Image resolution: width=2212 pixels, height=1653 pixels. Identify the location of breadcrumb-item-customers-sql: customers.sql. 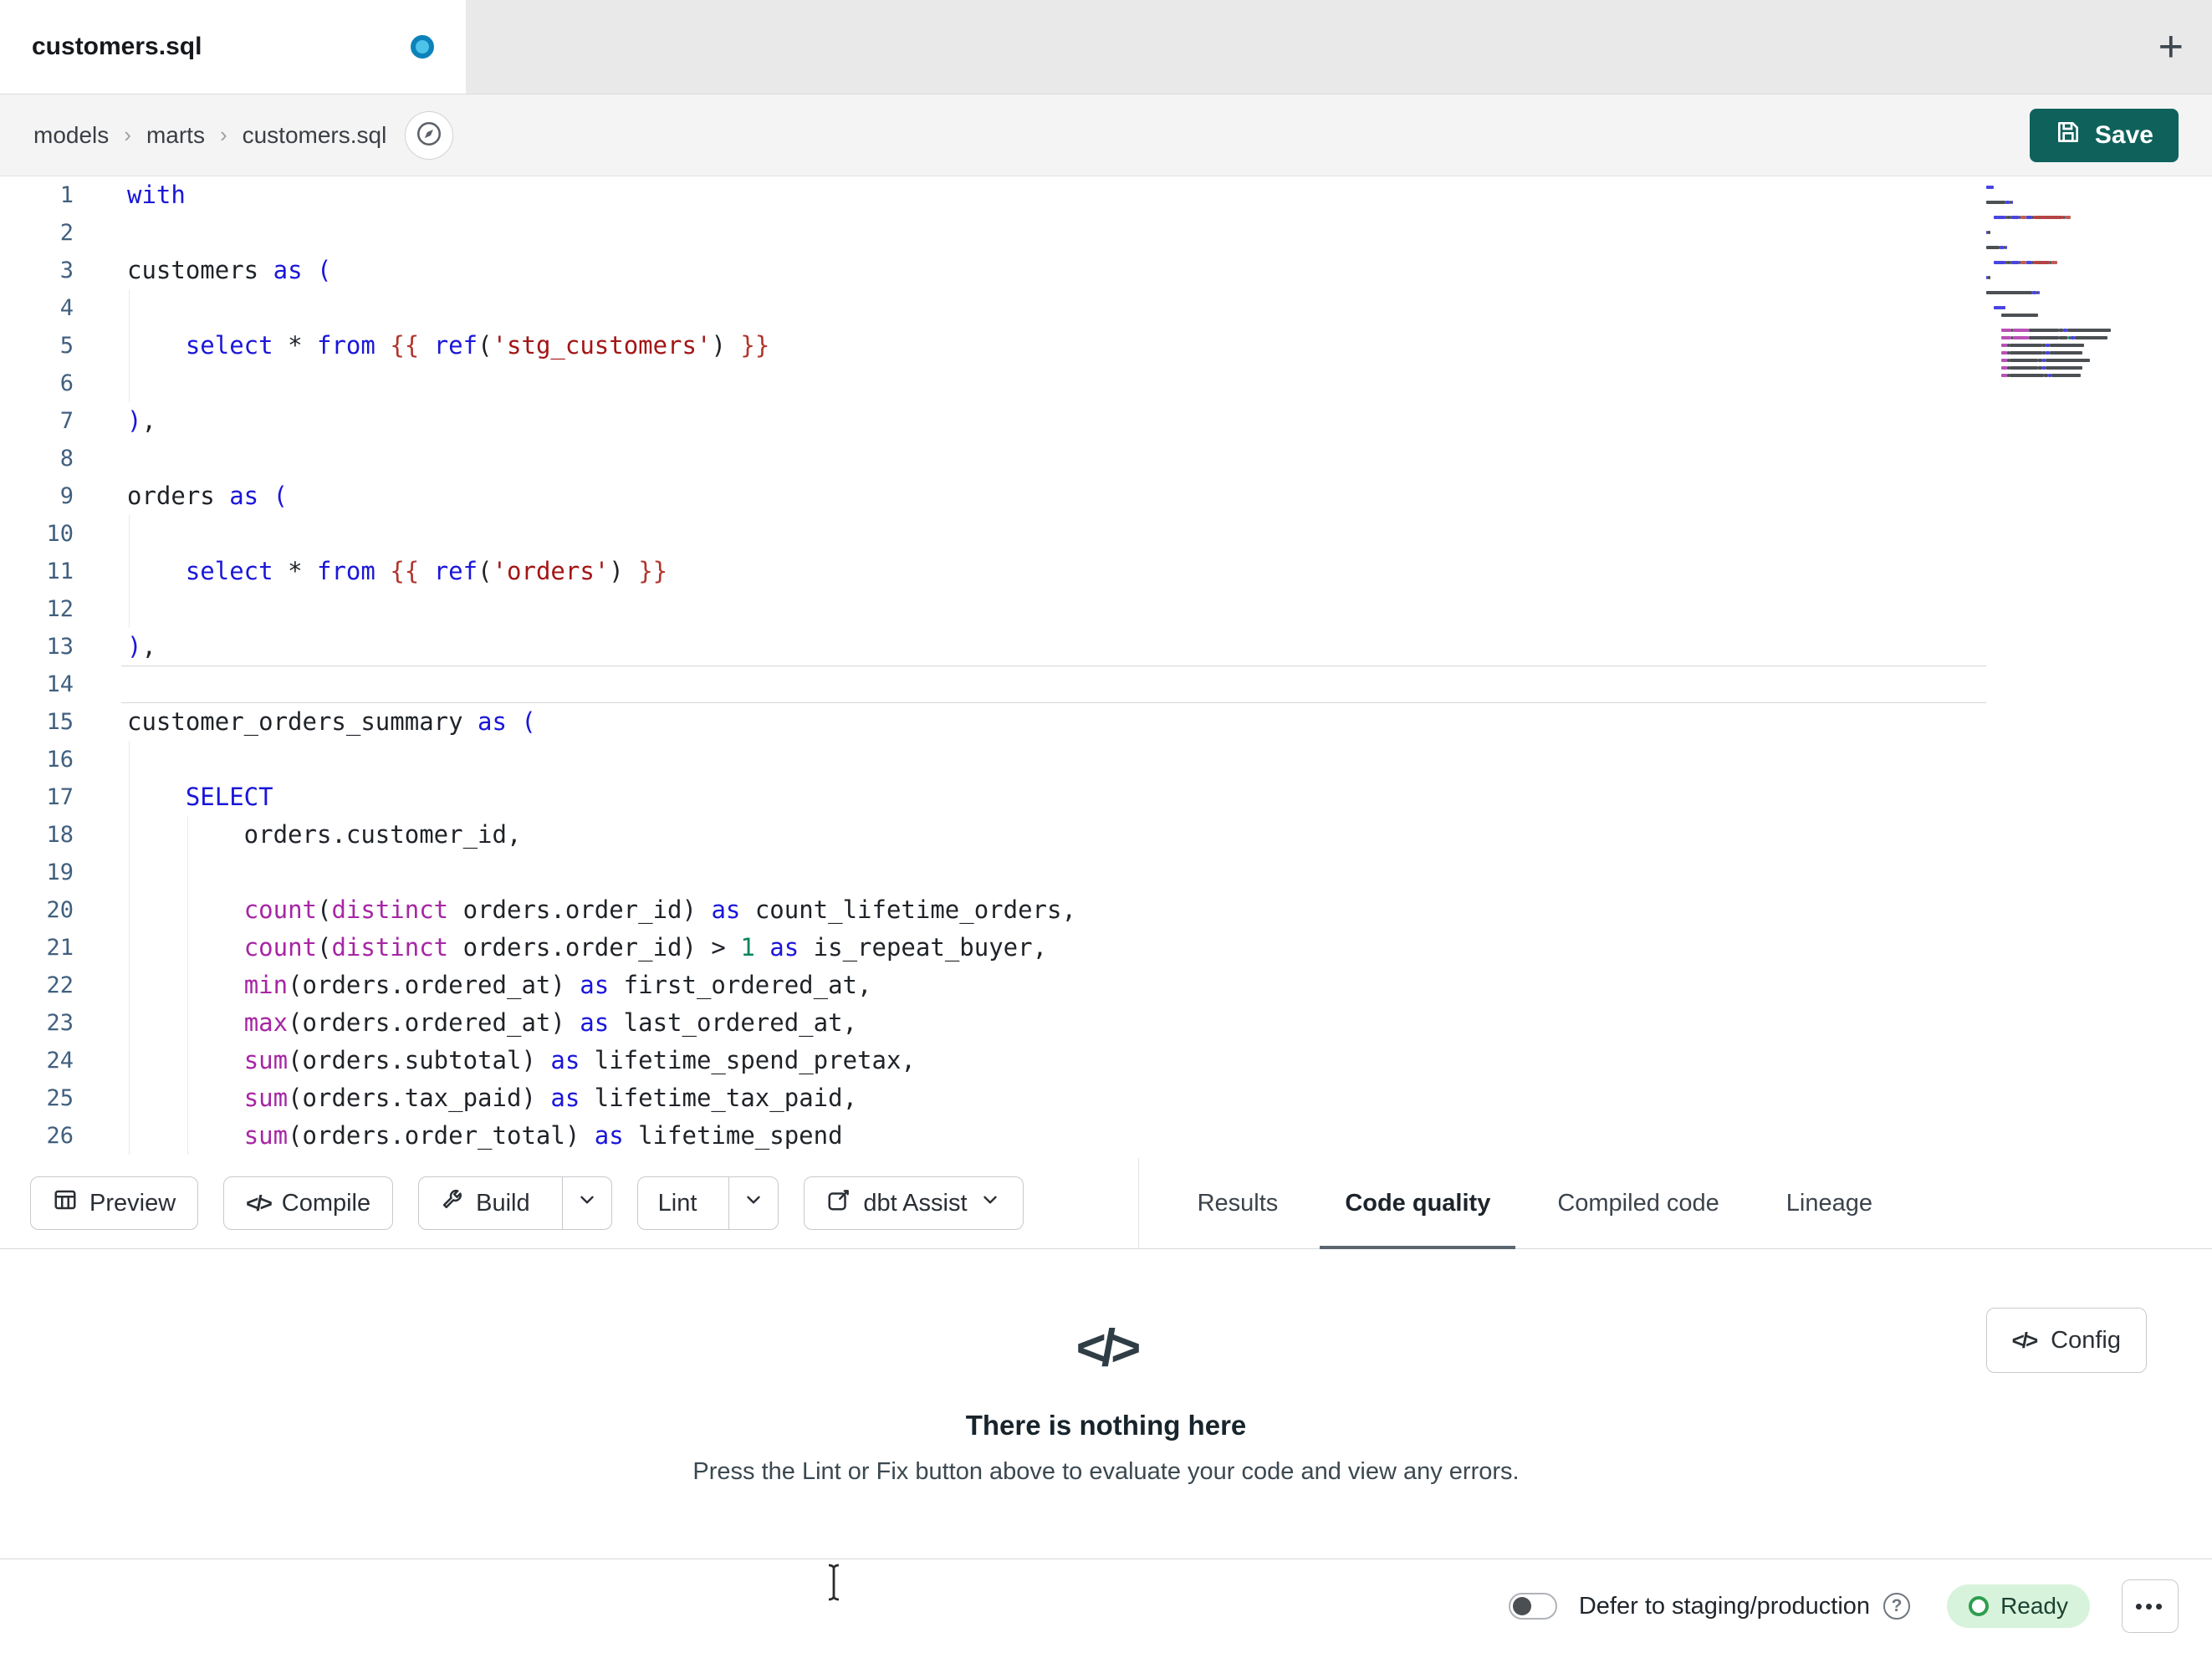
(315, 135).